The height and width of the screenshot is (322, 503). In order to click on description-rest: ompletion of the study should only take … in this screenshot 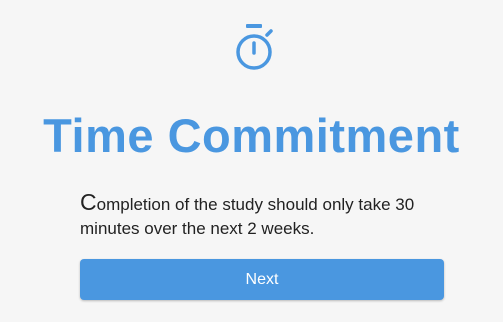, I will do `click(247, 216)`.